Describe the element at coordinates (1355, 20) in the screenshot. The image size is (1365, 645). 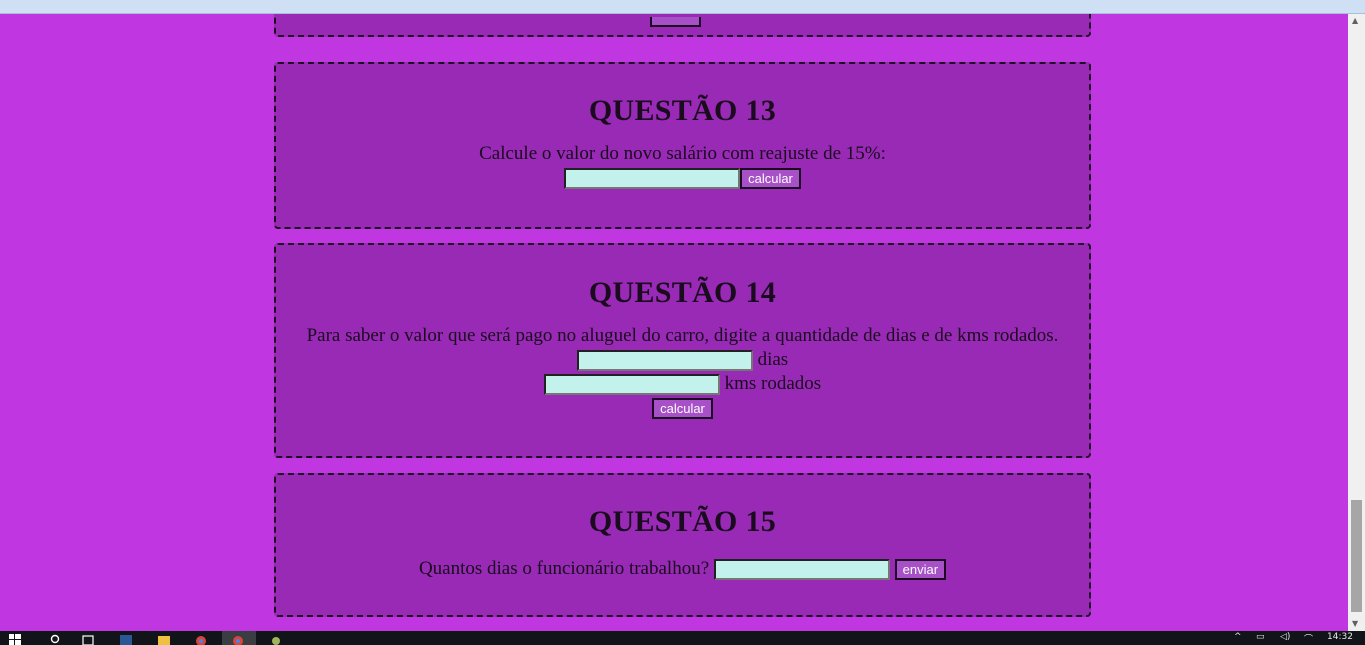
I see `scroll-up-arrow-icon: ▲` at that location.